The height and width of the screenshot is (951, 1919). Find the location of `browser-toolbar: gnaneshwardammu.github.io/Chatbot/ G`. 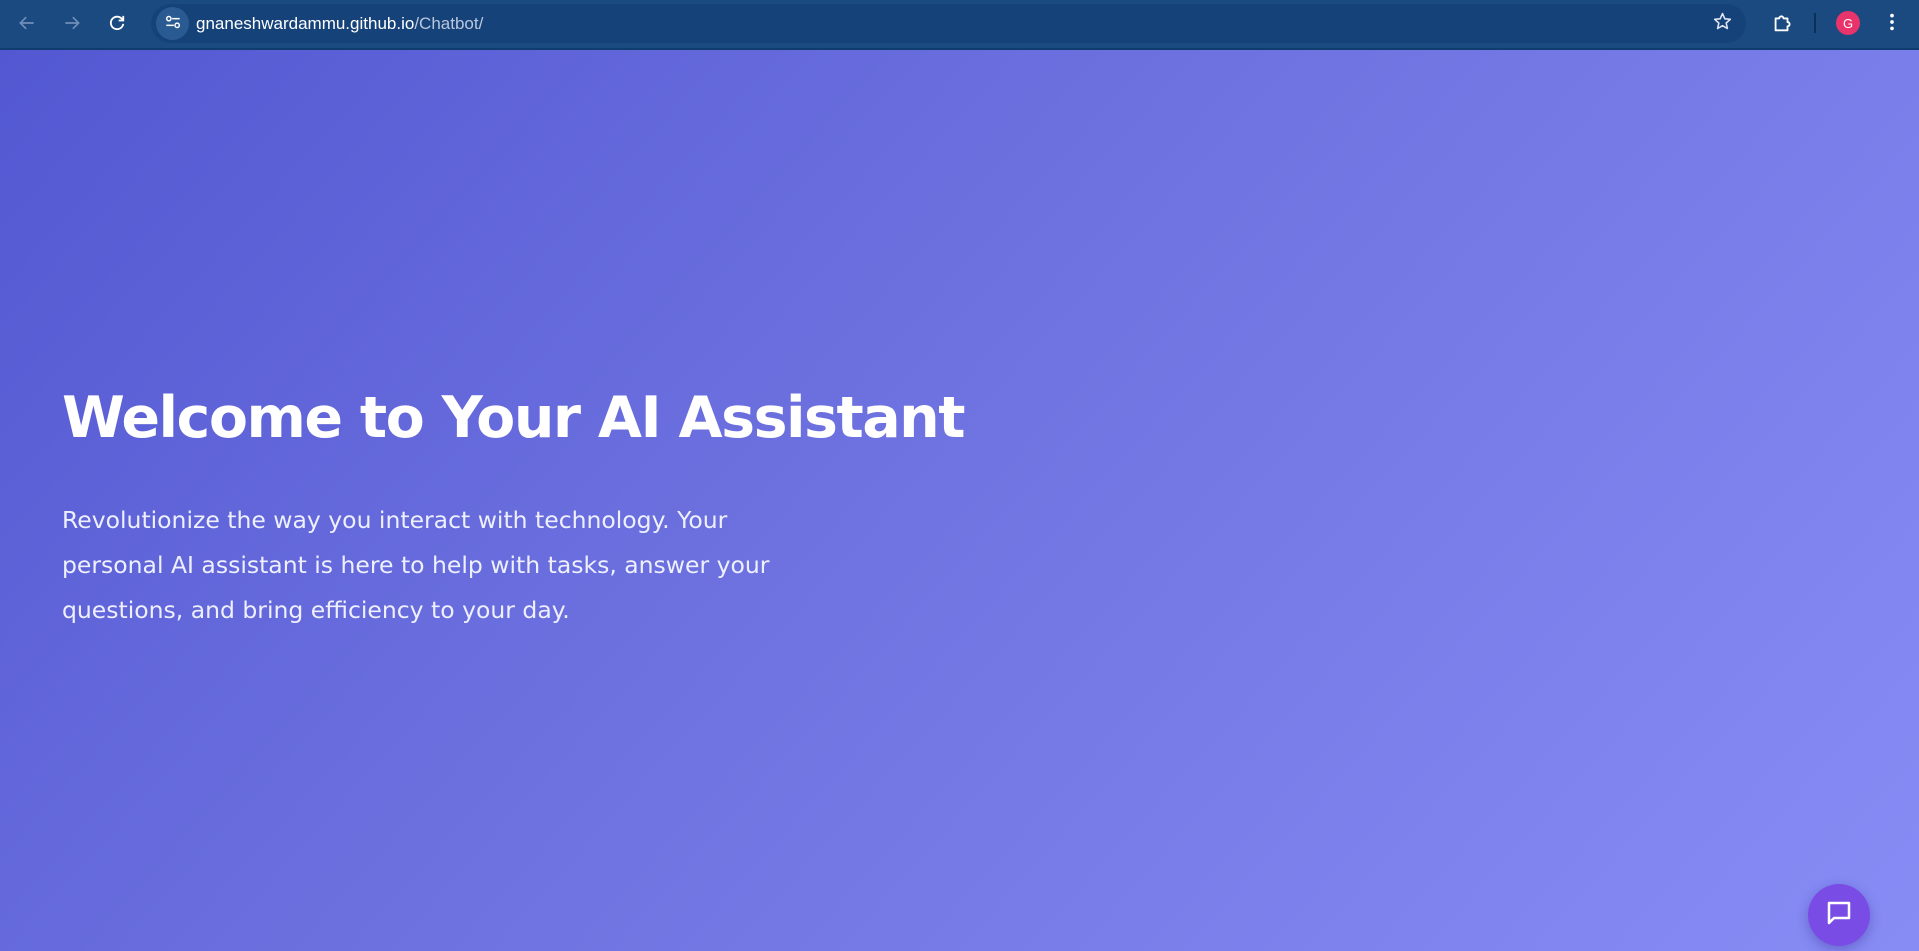

browser-toolbar: gnaneshwardammu.github.io/Chatbot/ G is located at coordinates (959, 25).